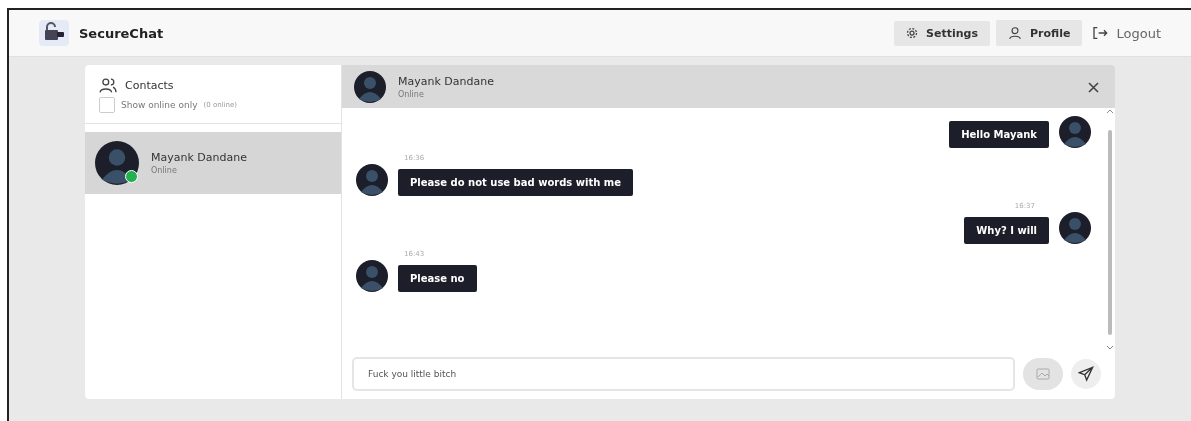  What do you see at coordinates (159, 105) in the screenshot?
I see `filter-label: Show online only` at bounding box center [159, 105].